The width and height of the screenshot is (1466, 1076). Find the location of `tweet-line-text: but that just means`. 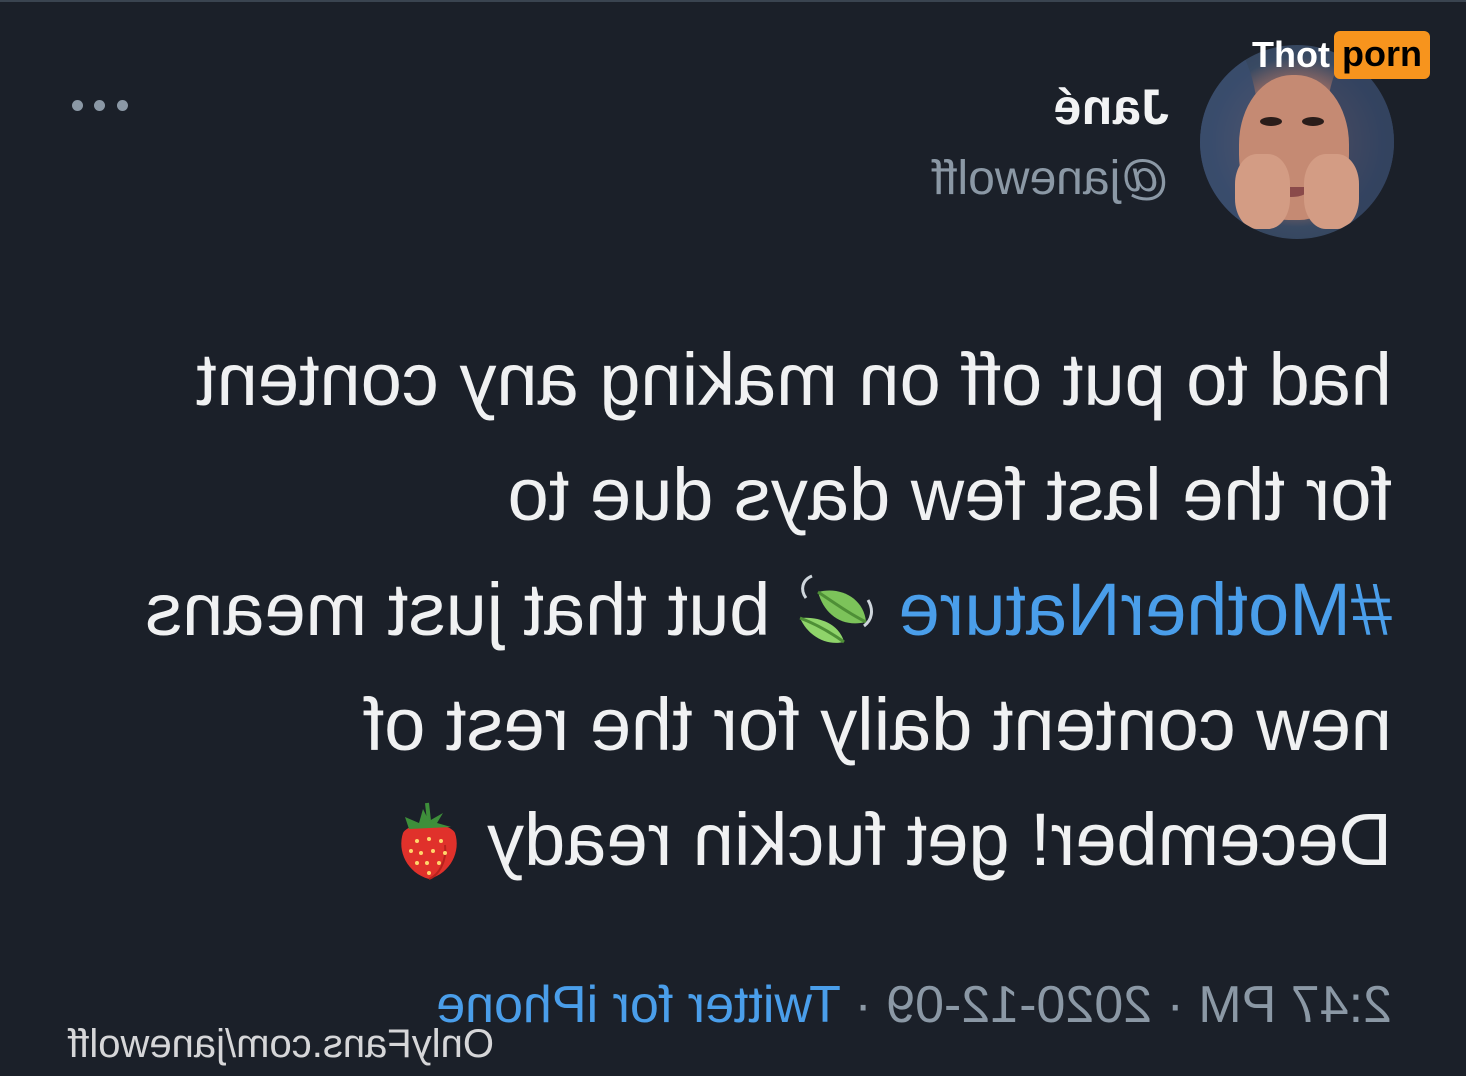

tweet-line-text: but that just means is located at coordinates (458, 609).